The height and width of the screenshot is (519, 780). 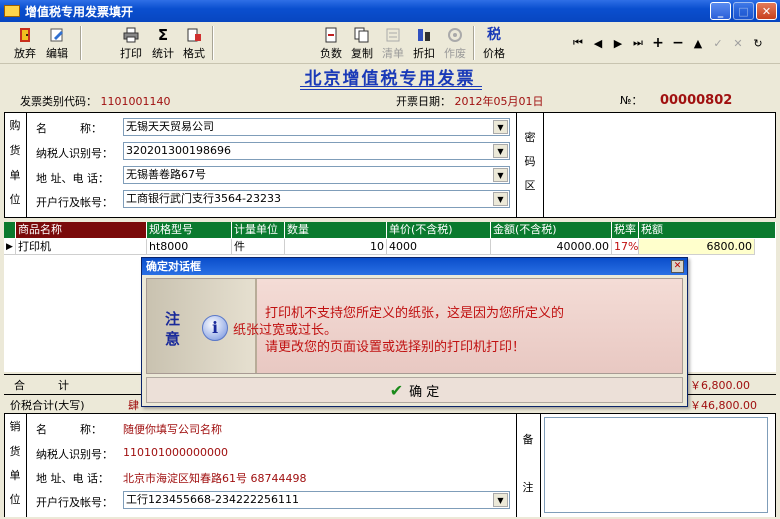 I want to click on info-icon: i, so click(x=215, y=328).